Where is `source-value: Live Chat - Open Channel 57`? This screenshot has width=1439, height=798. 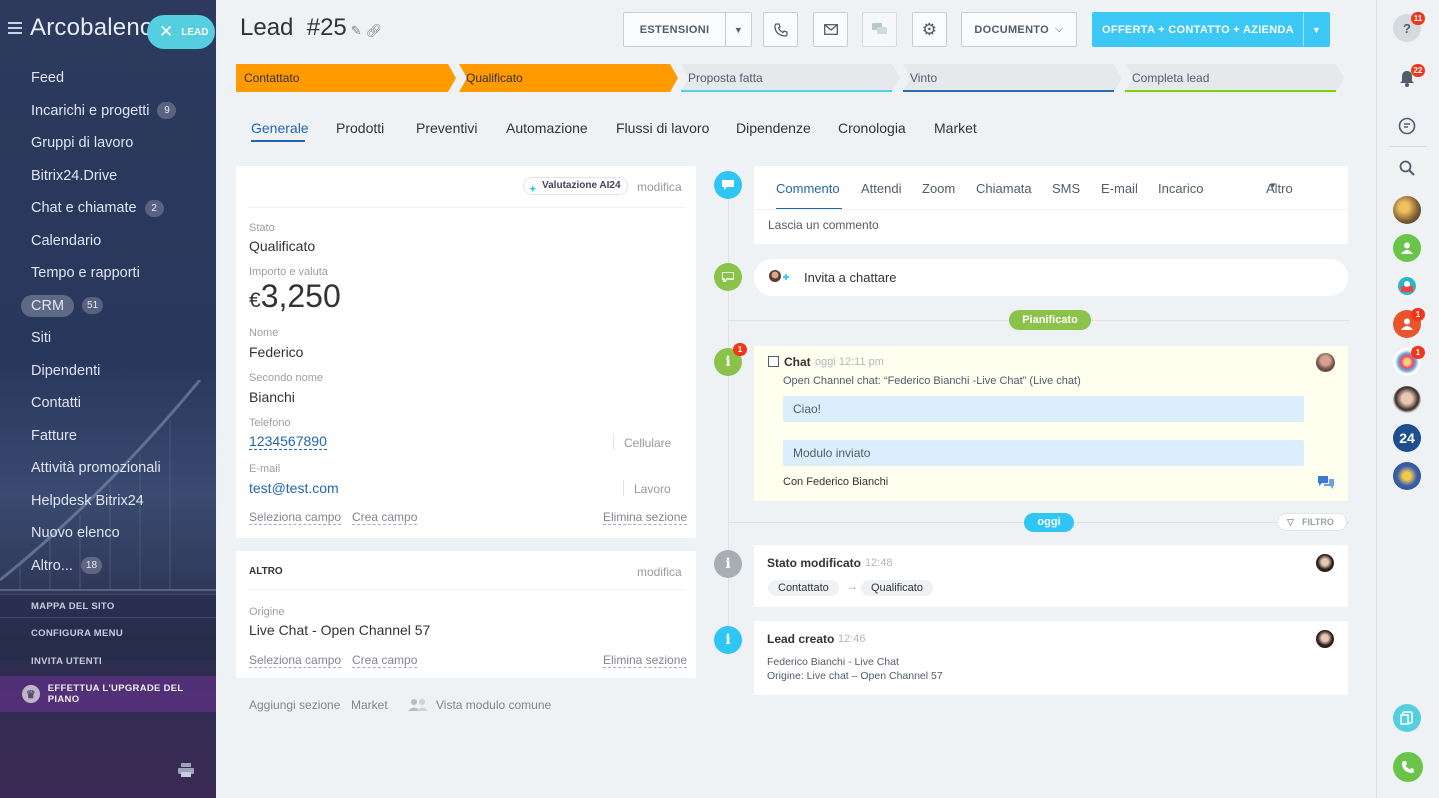
source-value: Live Chat - Open Channel 57 is located at coordinates (339, 630).